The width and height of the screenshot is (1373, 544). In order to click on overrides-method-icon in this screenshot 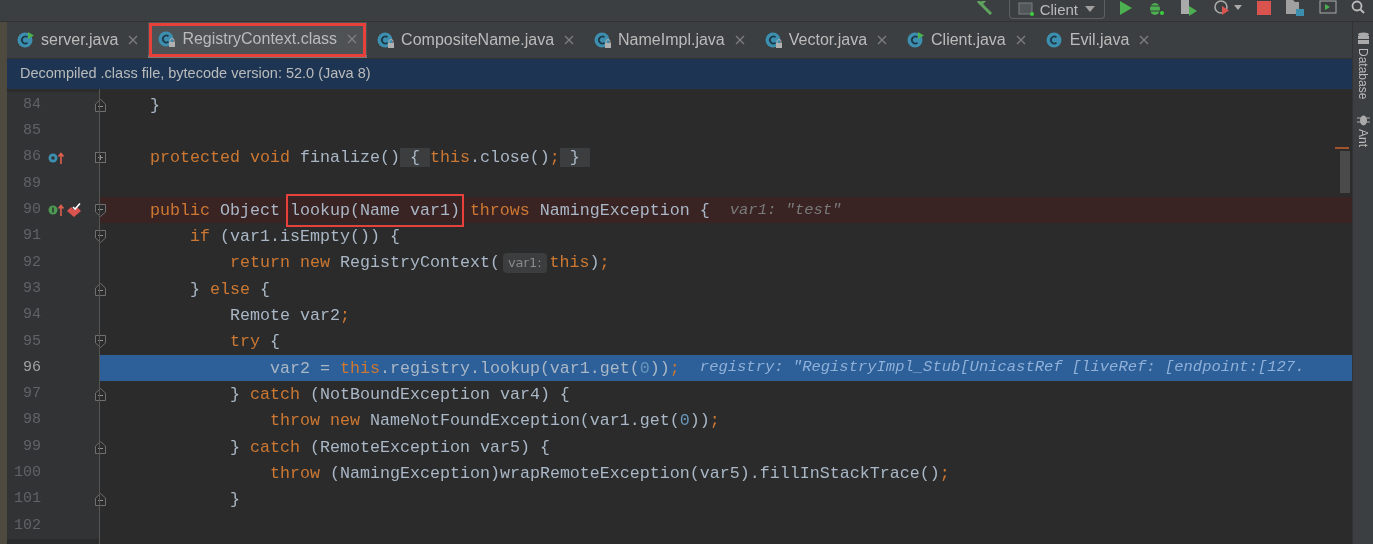, I will do `click(57, 157)`.